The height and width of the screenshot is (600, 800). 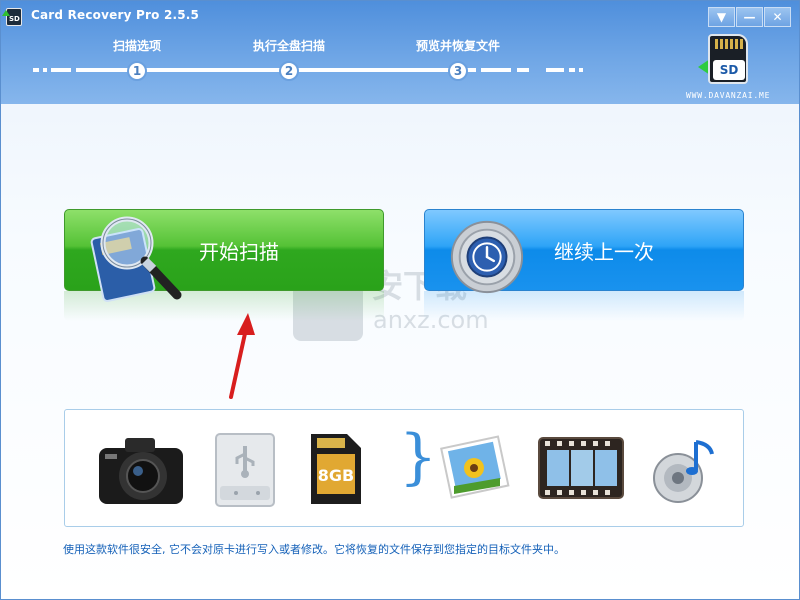 What do you see at coordinates (475, 467) in the screenshot?
I see `photo-icon` at bounding box center [475, 467].